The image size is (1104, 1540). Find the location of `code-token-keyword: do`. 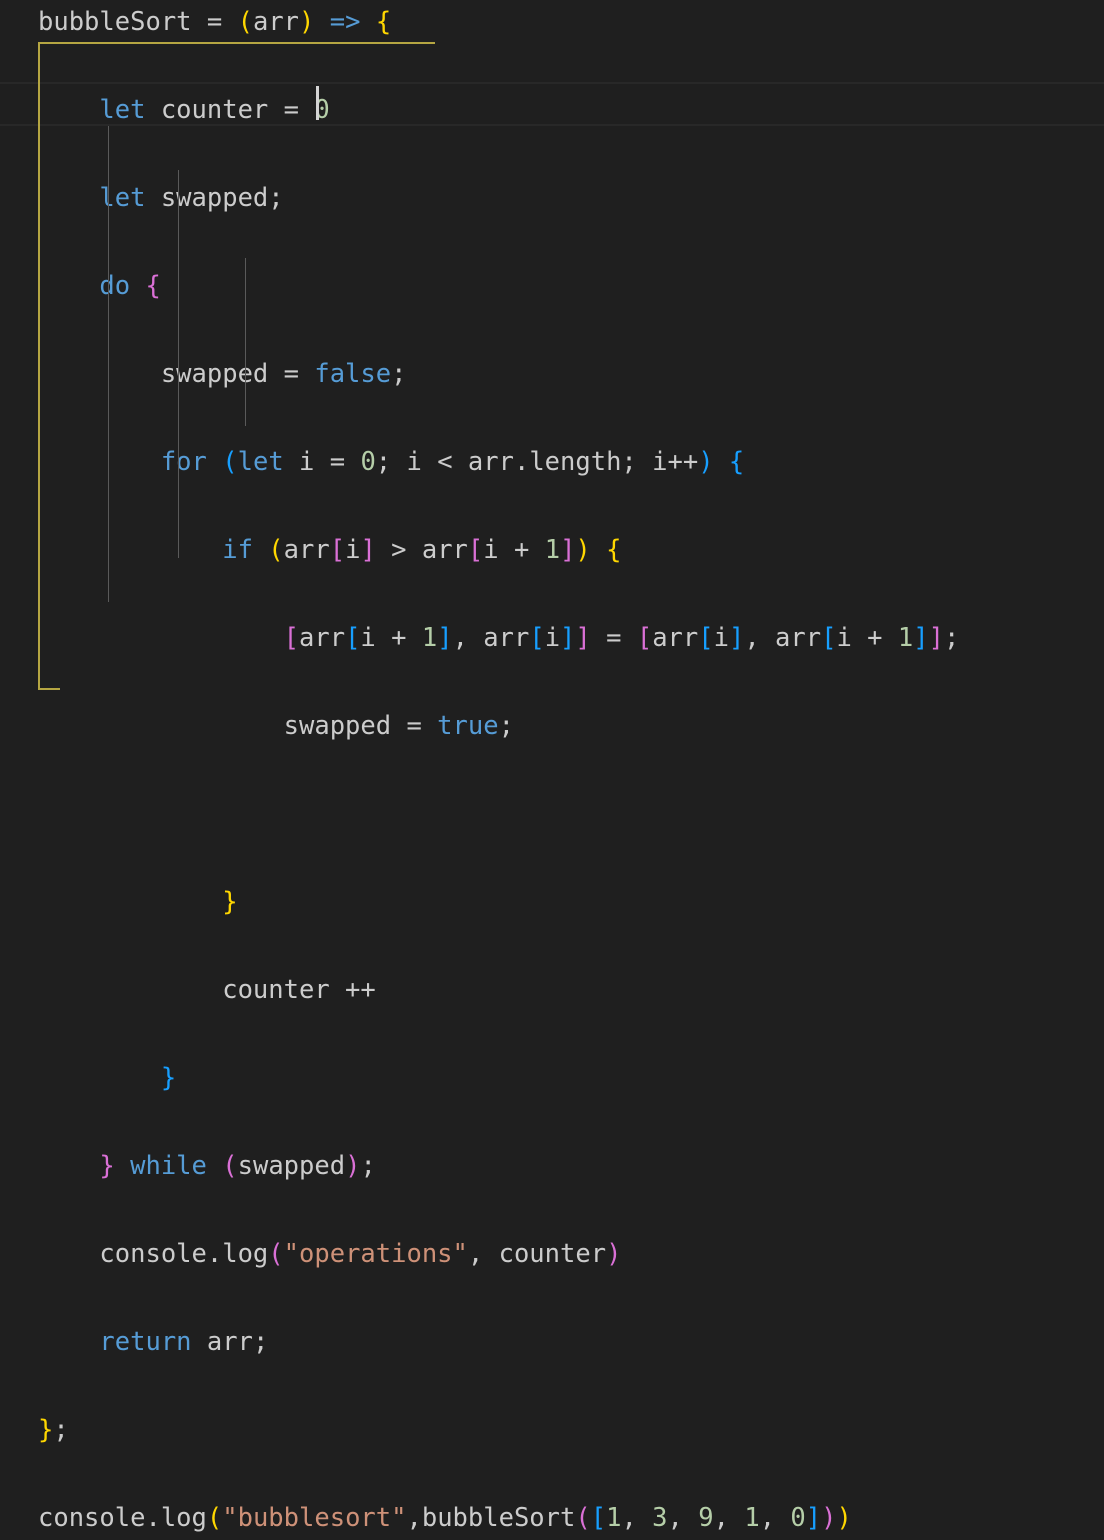

code-token-keyword: do is located at coordinates (84, 286).